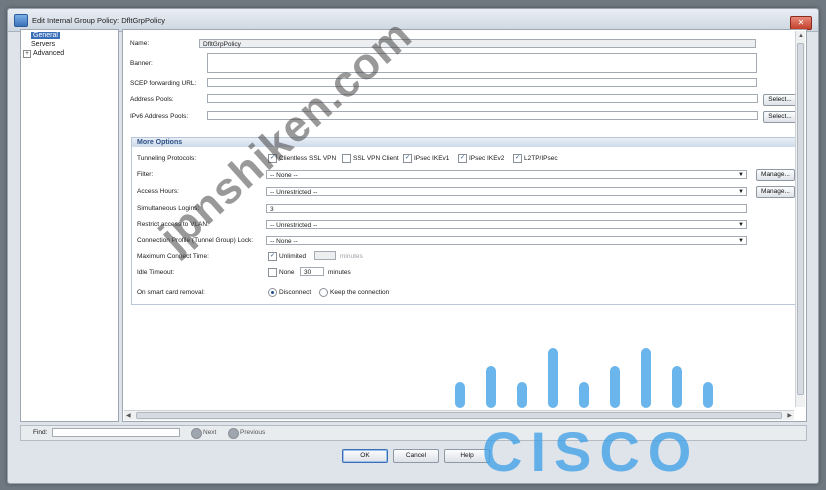 This screenshot has height=490, width=826. I want to click on protocol-label: IPsec IKEv2, so click(487, 158).